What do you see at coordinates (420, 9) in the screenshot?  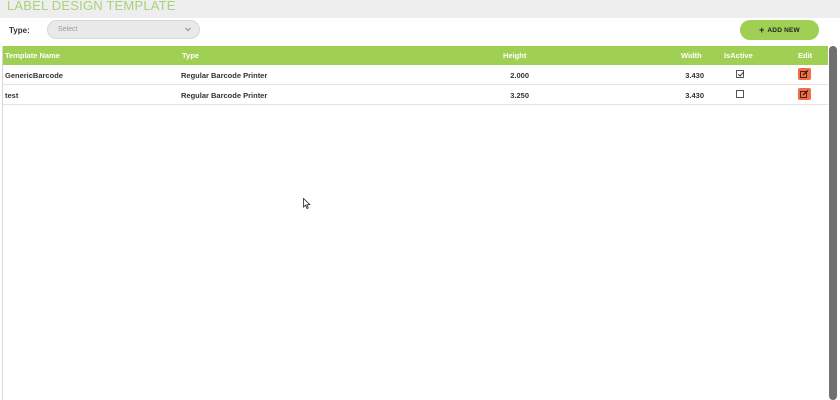 I see `title-bar: LABEL DESIGN TEMPLATE` at bounding box center [420, 9].